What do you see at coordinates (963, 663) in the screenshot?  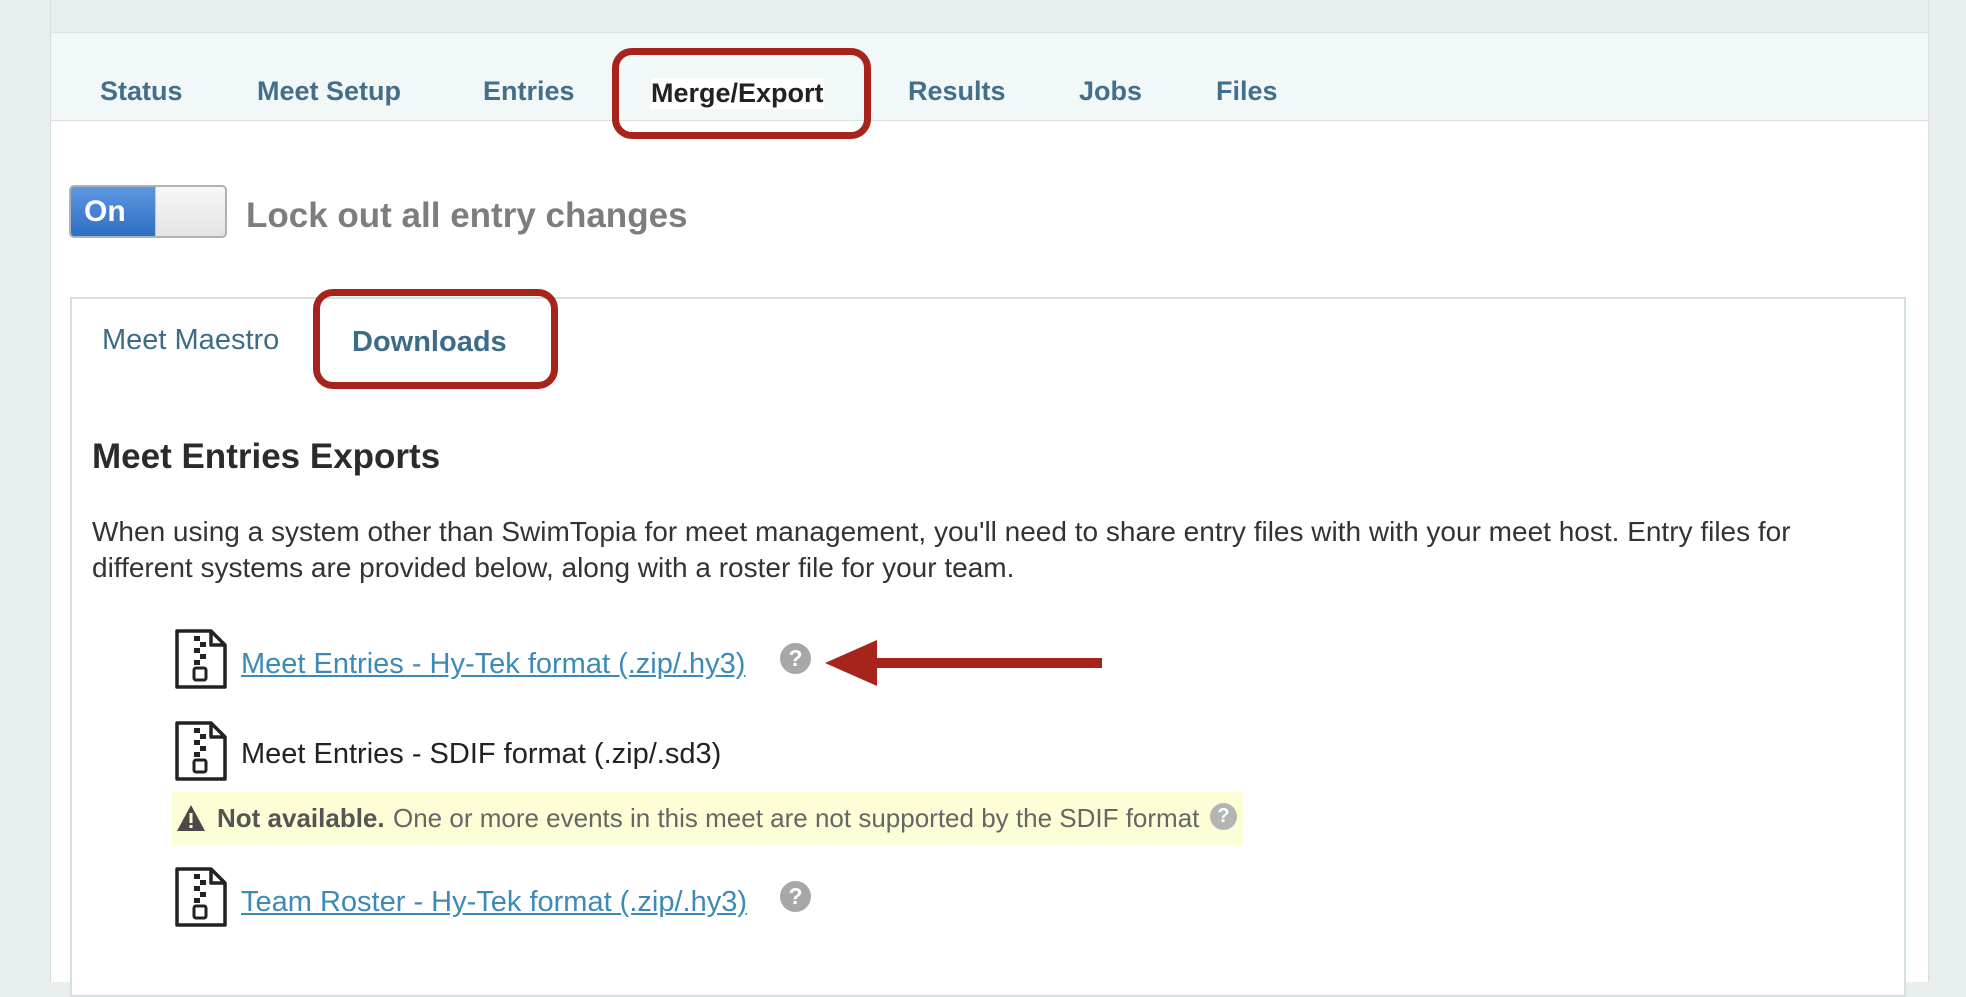 I see `red-arrow-annotation` at bounding box center [963, 663].